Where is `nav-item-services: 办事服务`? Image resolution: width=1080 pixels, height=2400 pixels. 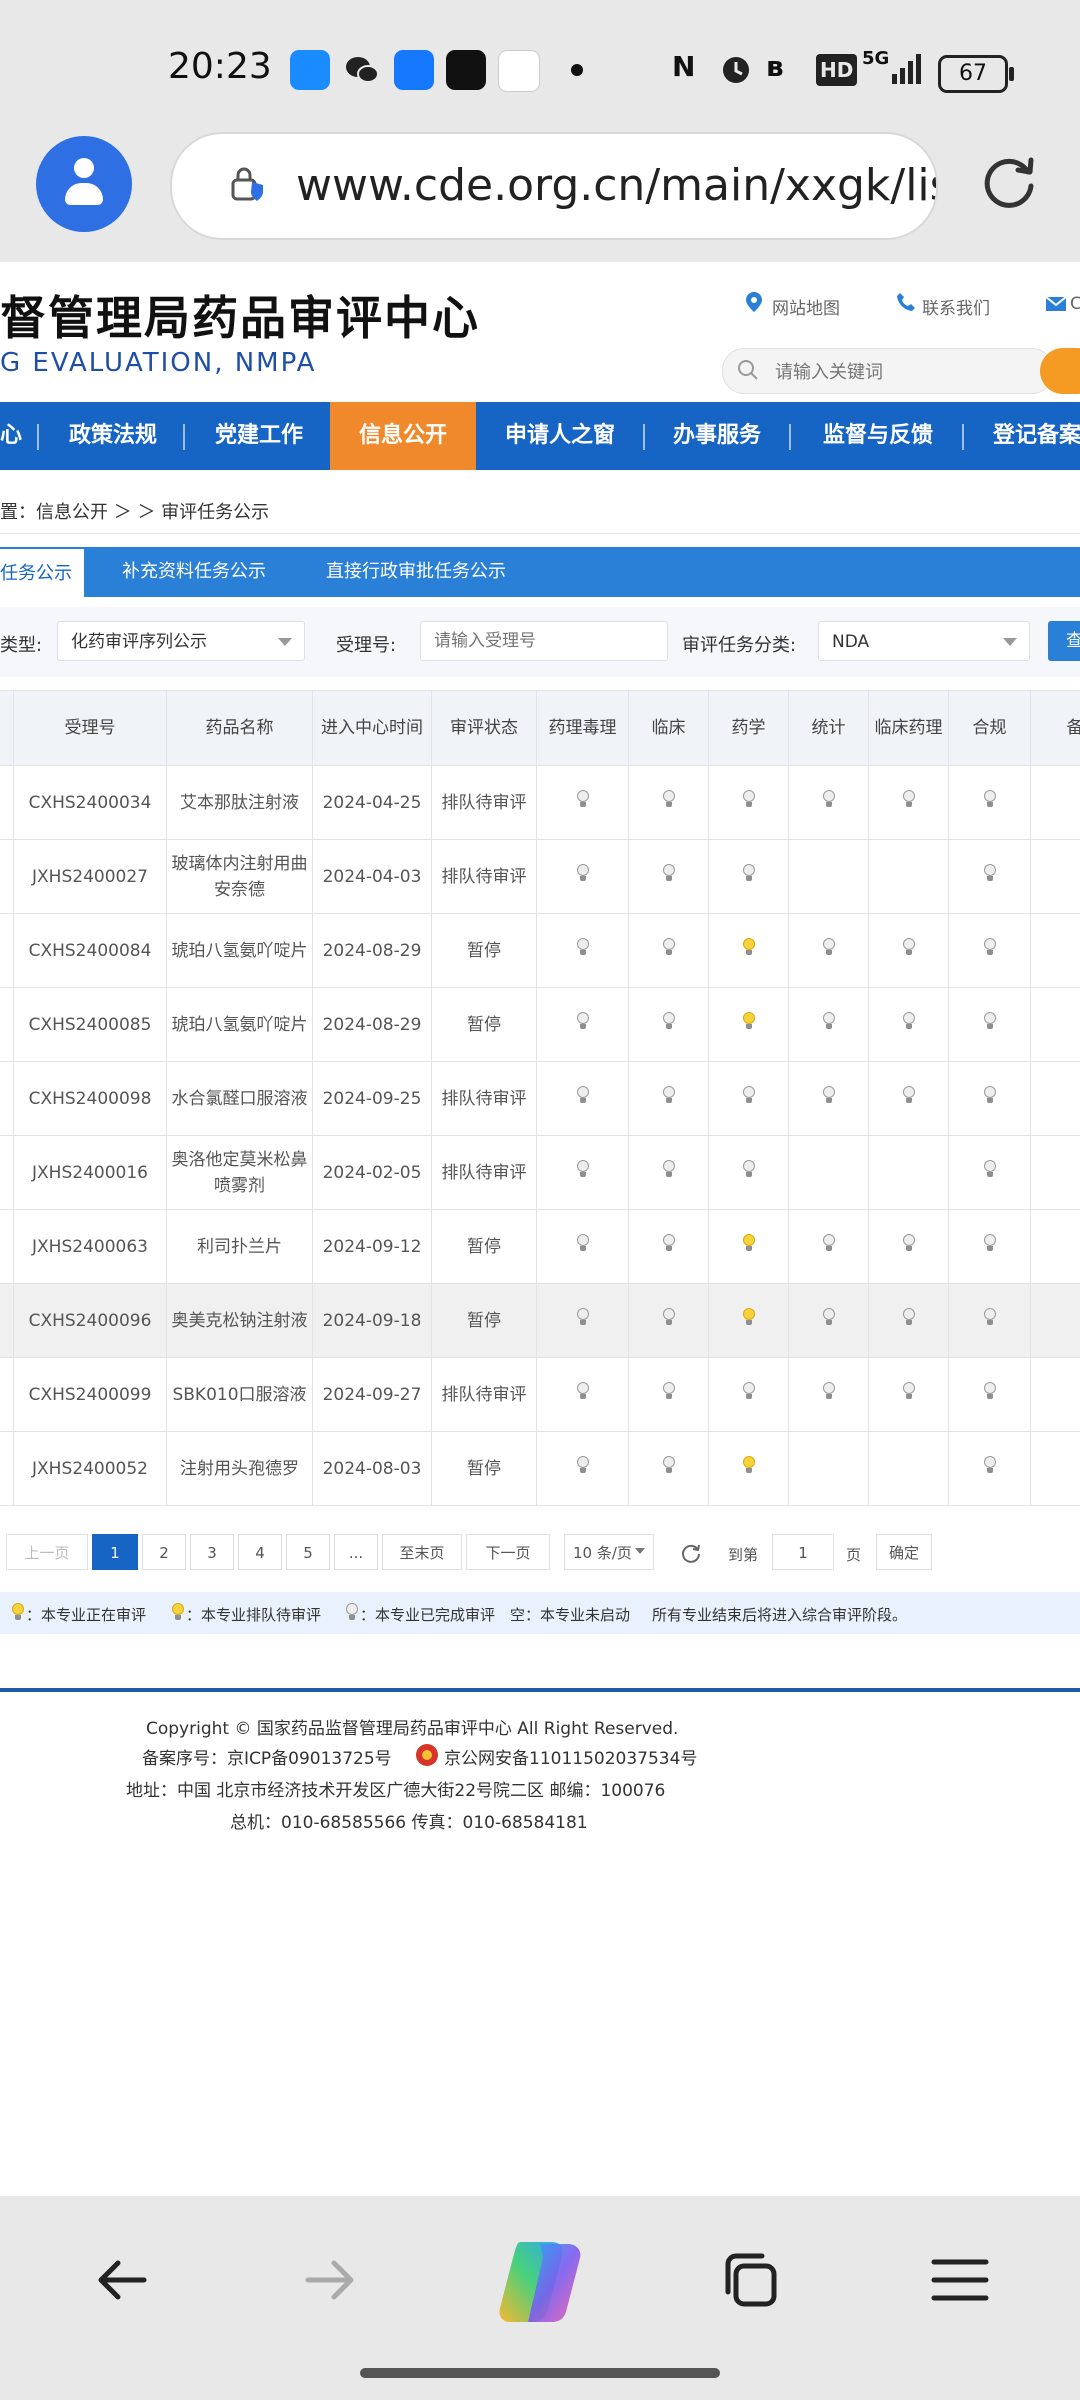
nav-item-services: 办事服务 is located at coordinates (717, 436).